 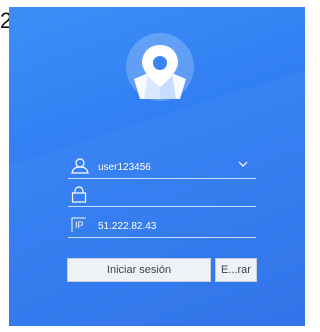 What do you see at coordinates (79, 194) in the screenshot?
I see `lock-icon` at bounding box center [79, 194].